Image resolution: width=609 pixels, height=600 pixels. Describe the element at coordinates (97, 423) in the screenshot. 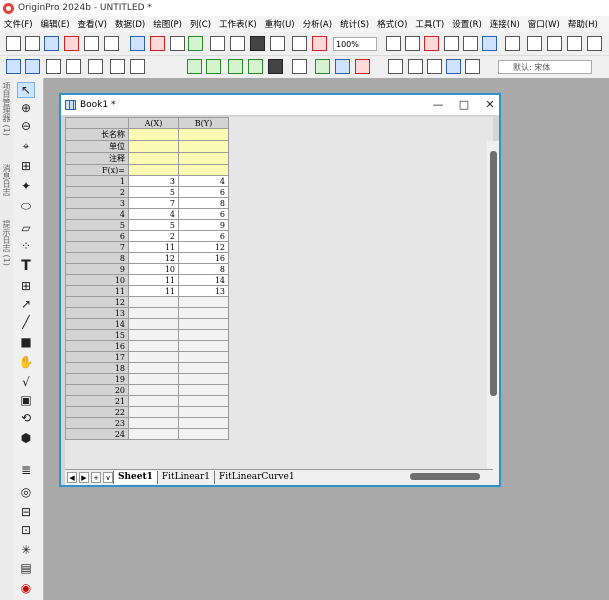

I see `row-header: 23` at that location.